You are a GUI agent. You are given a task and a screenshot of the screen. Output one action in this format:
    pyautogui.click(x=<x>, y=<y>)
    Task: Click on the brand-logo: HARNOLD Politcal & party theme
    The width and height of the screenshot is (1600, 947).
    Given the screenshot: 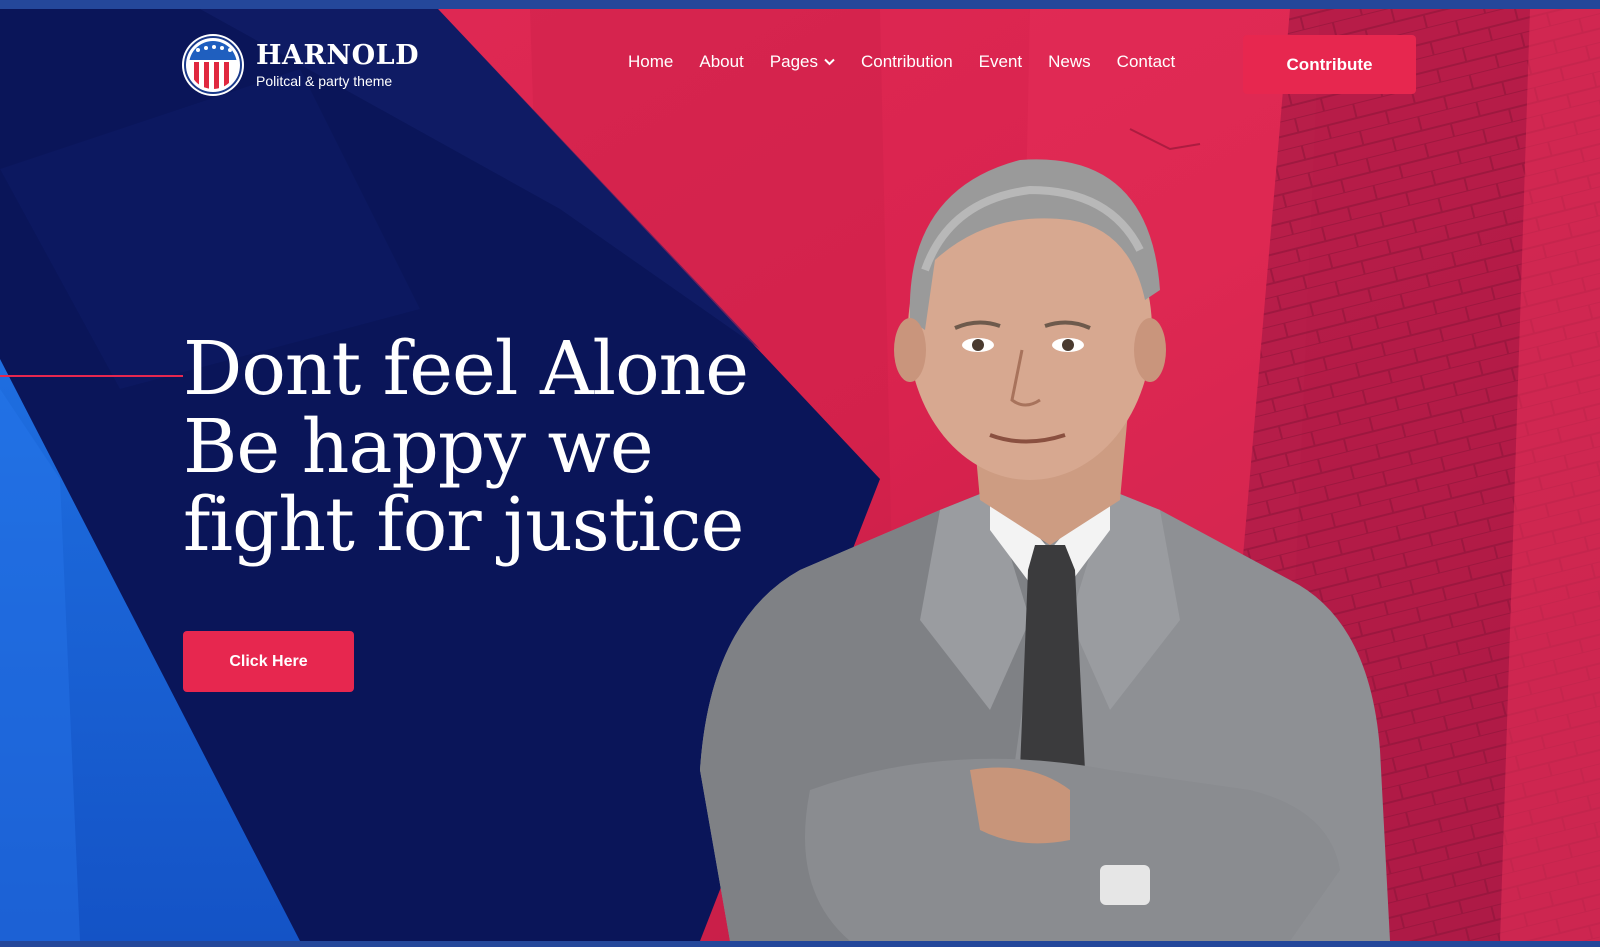 What is the action you would take?
    pyautogui.click(x=300, y=65)
    